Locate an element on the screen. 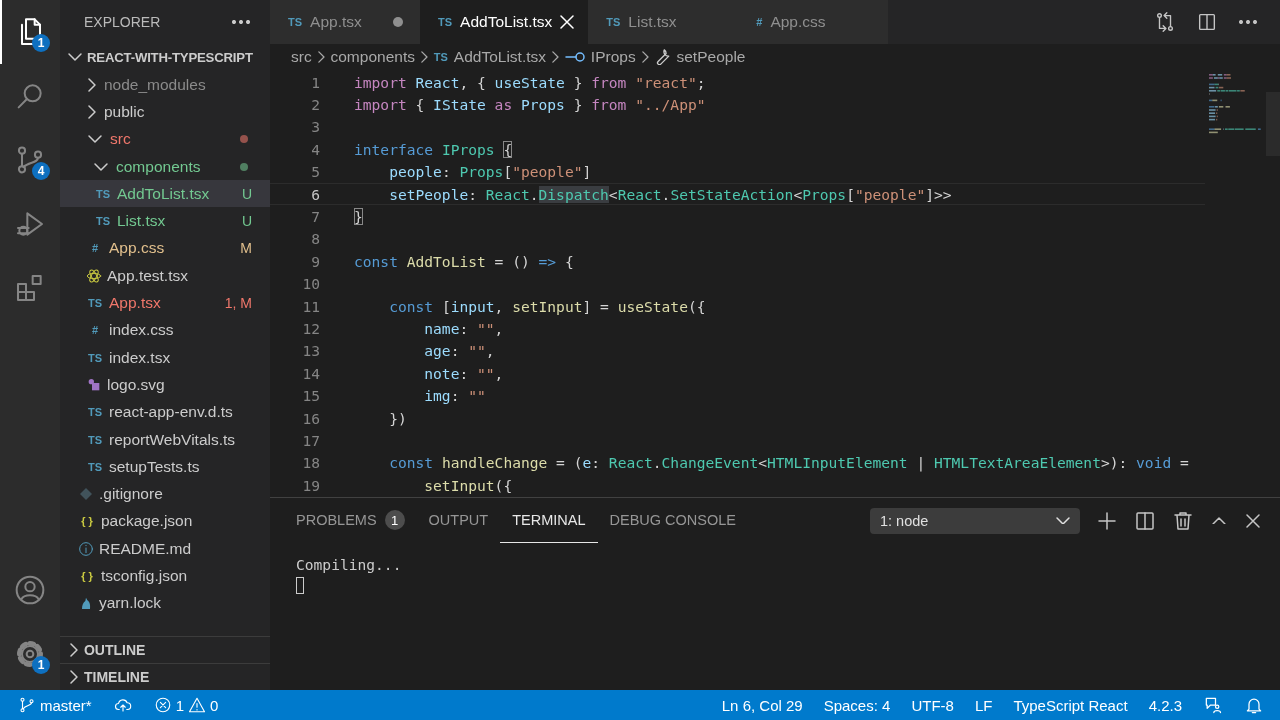 The image size is (1280, 720). file-item: README.md is located at coordinates (165, 549).